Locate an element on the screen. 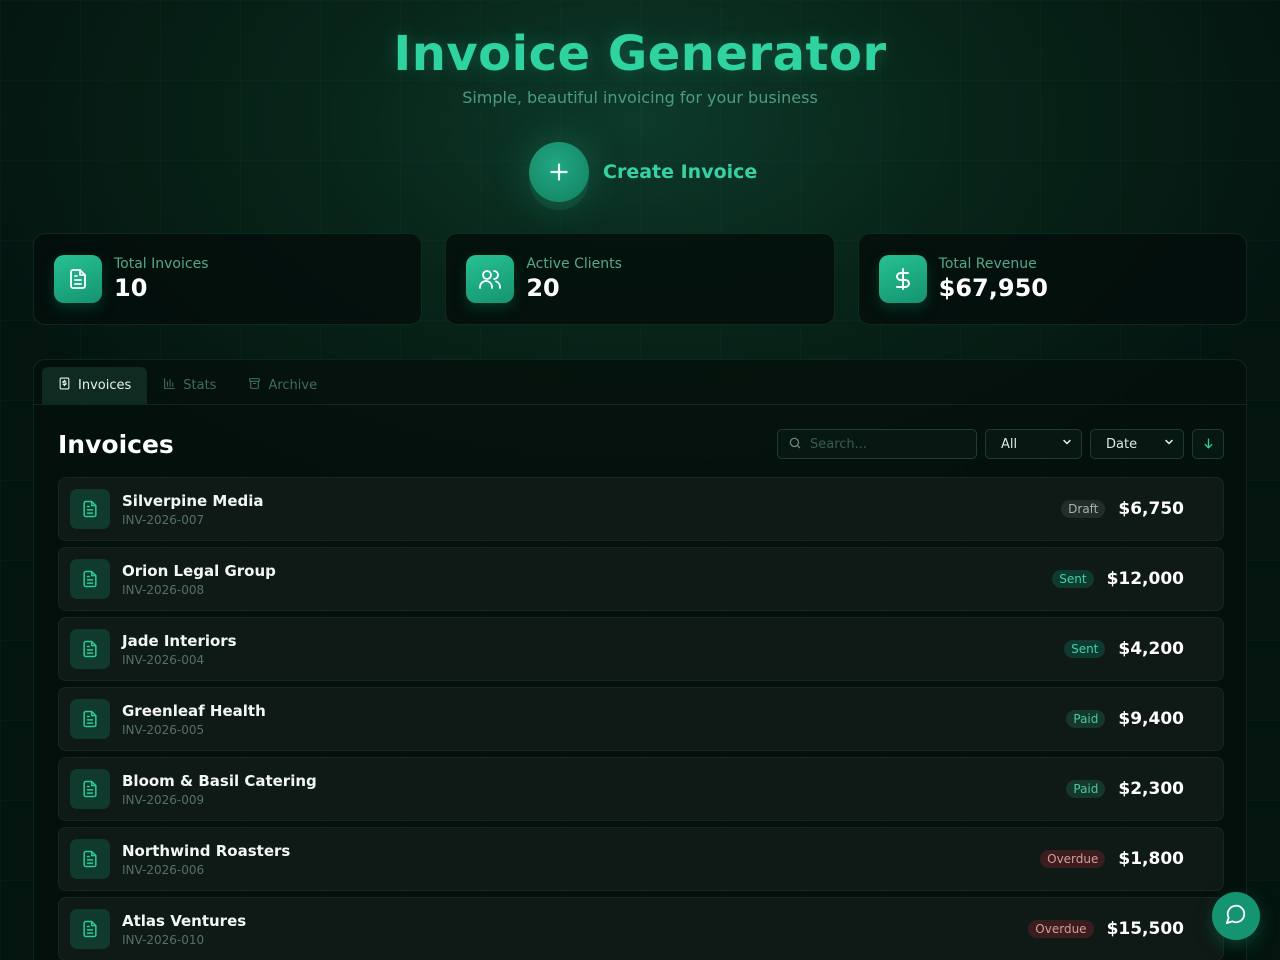 This screenshot has width=1280, height=960. sort-by-value: Date is located at coordinates (1122, 444).